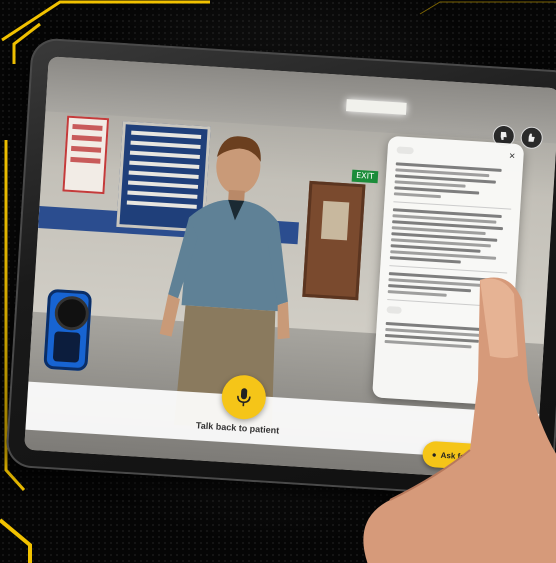  What do you see at coordinates (405, 150) in the screenshot?
I see `panel-tag` at bounding box center [405, 150].